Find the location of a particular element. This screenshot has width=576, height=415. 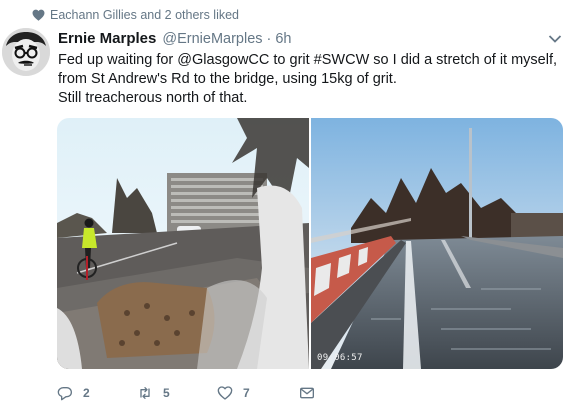

tweet-actions: 2 5 7 is located at coordinates (207, 393).